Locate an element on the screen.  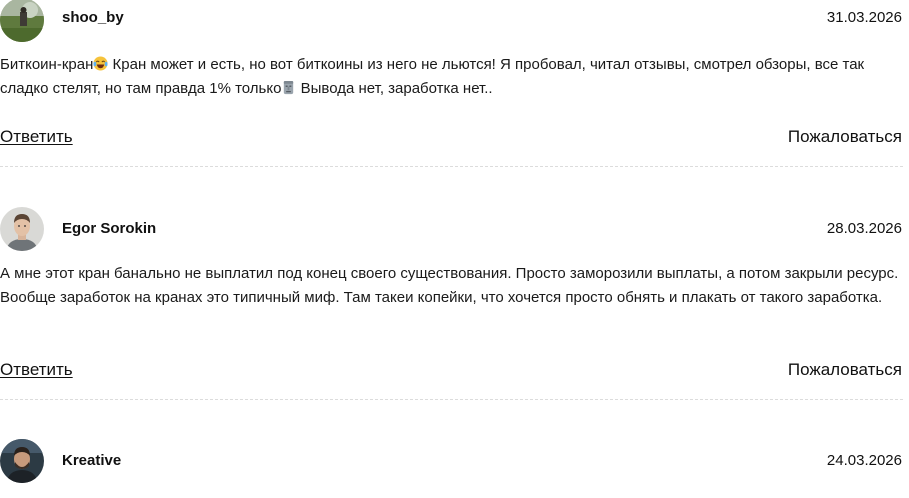
comment-date: 28.03.2026 is located at coordinates (864, 228).